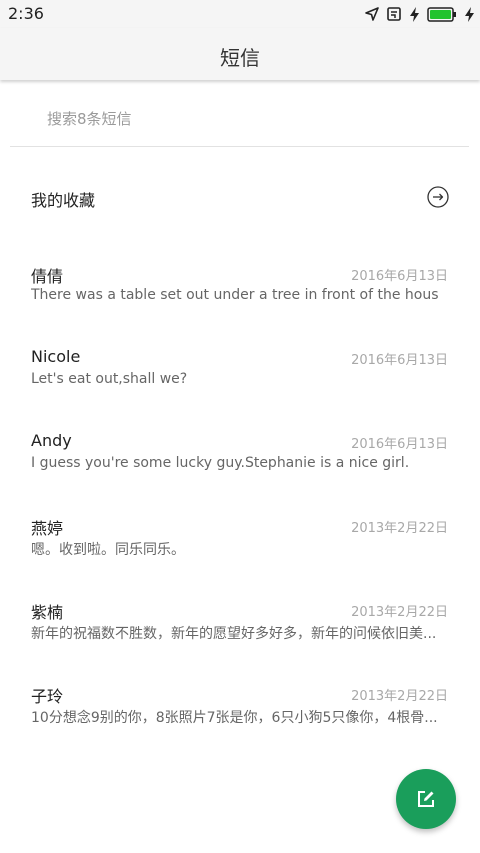  Describe the element at coordinates (108, 550) in the screenshot. I see `message-preview: 嗯。收到啦。同乐同乐。` at that location.